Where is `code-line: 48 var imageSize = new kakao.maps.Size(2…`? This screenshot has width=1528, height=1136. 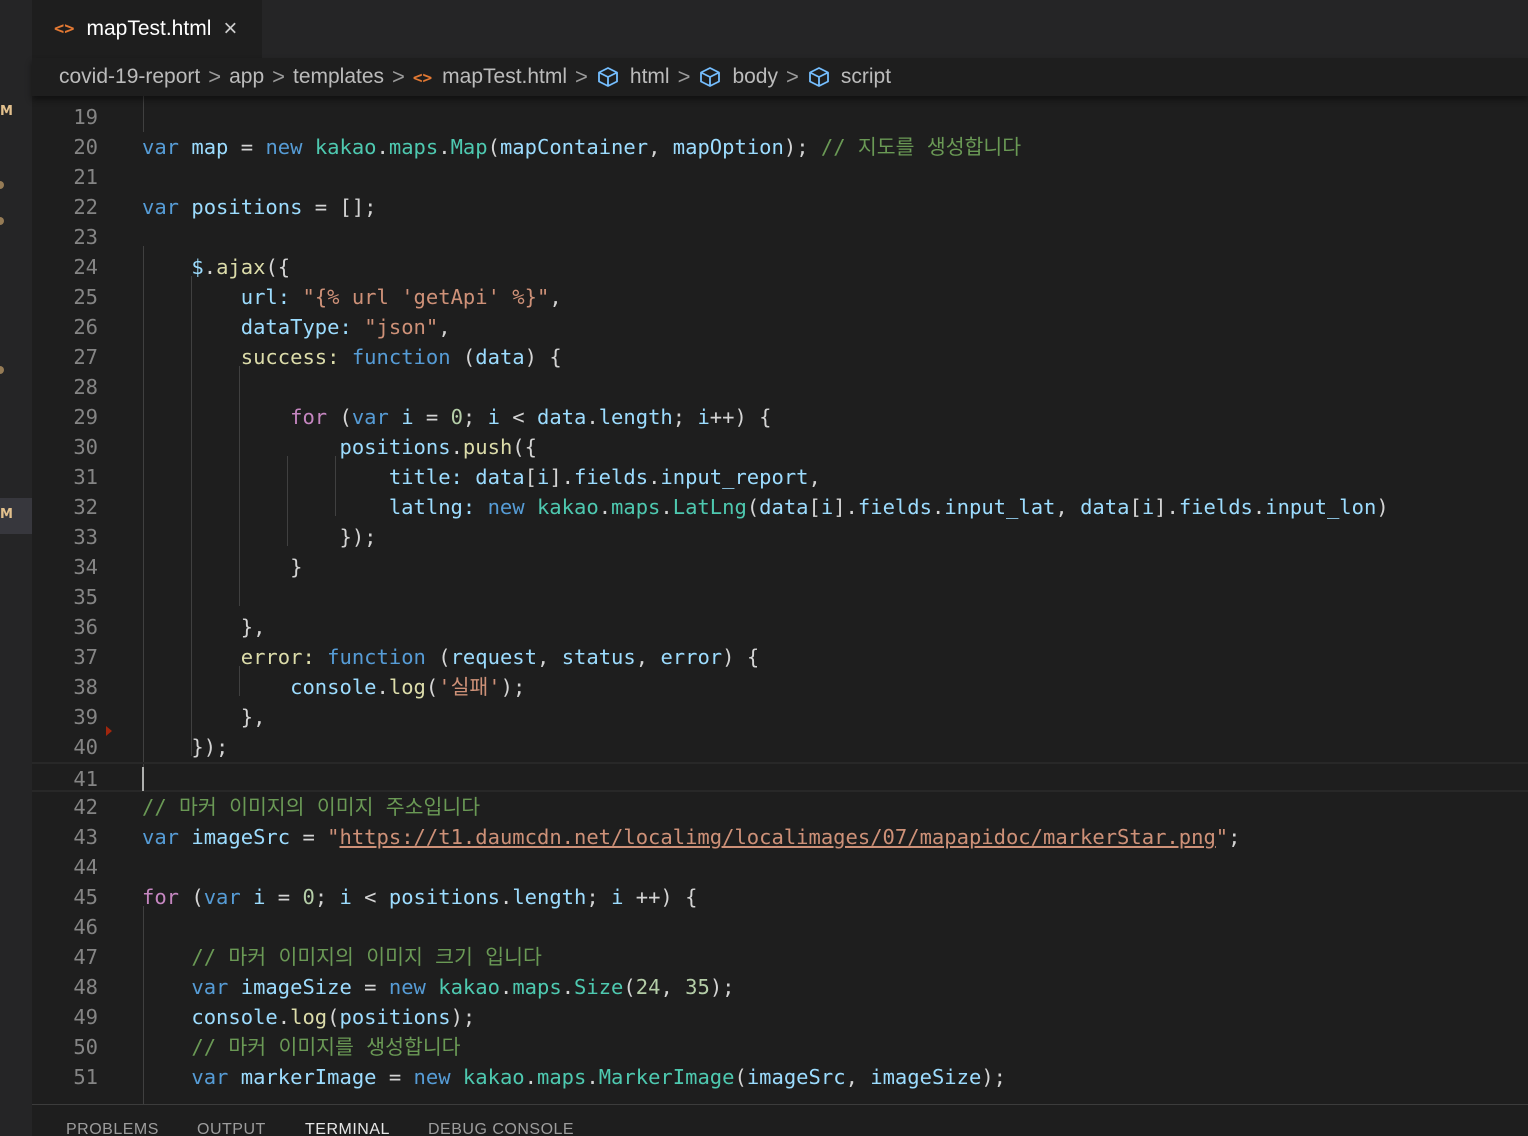 code-line: 48 var imageSize = new kakao.maps.Size(2… is located at coordinates (780, 987).